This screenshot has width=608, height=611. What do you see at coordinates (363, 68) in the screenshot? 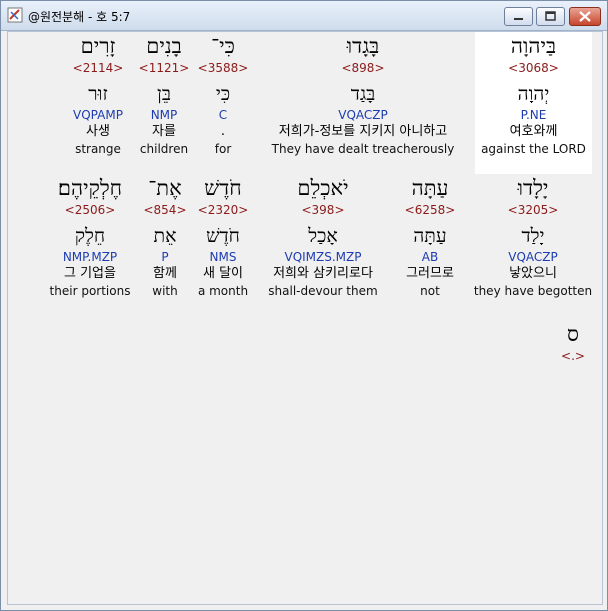
I see `strong-number: <898>` at bounding box center [363, 68].